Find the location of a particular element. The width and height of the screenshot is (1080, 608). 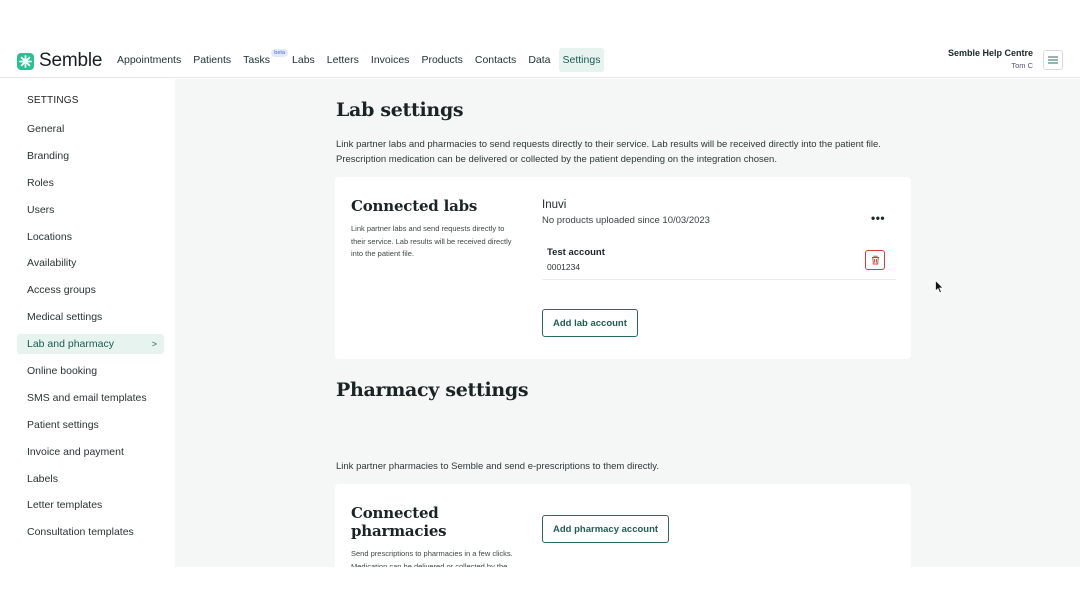

sidebar-item-label: Locations is located at coordinates (49, 236).